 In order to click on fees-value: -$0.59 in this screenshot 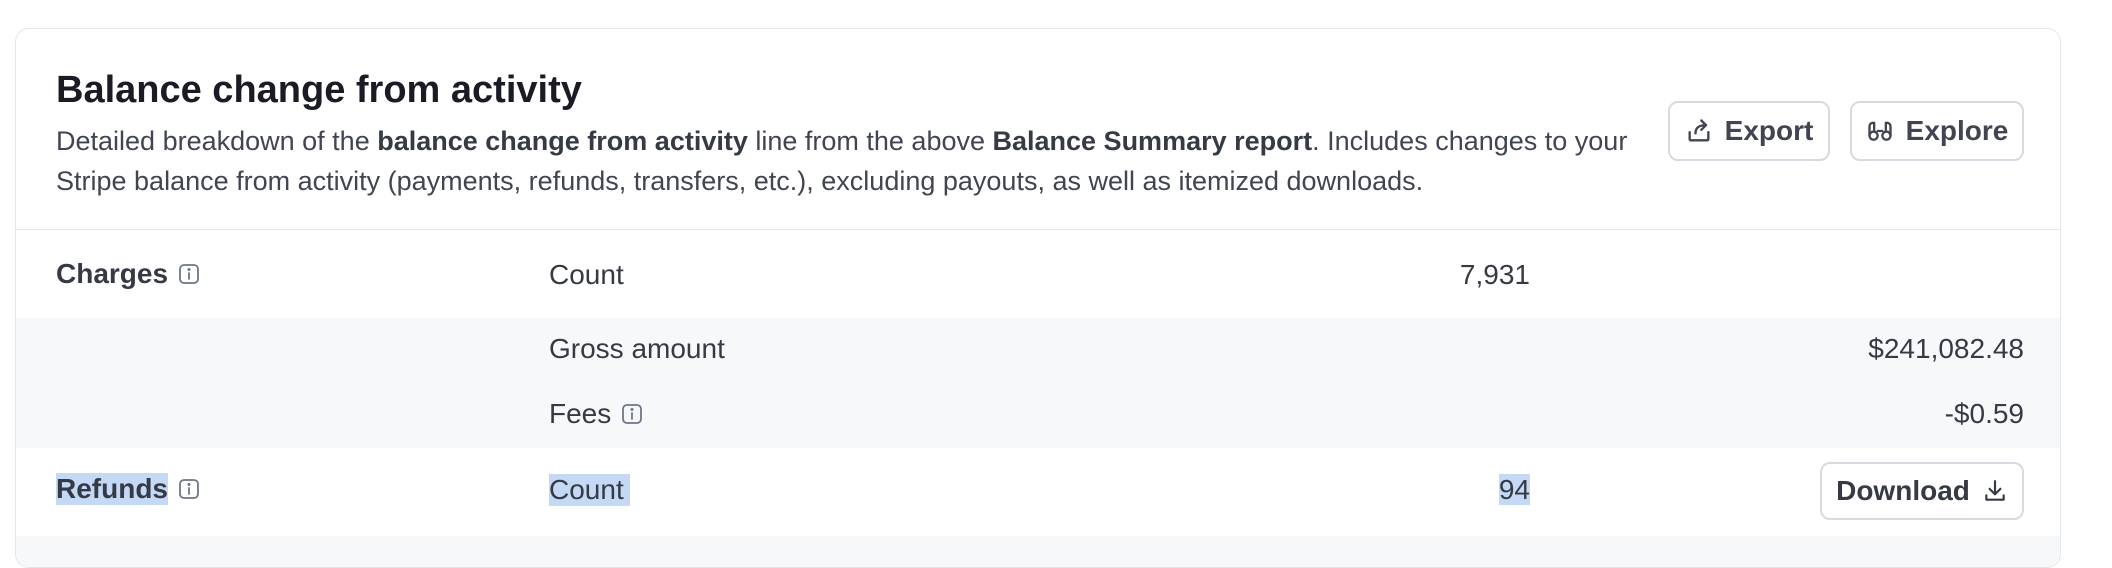, I will do `click(1984, 413)`.